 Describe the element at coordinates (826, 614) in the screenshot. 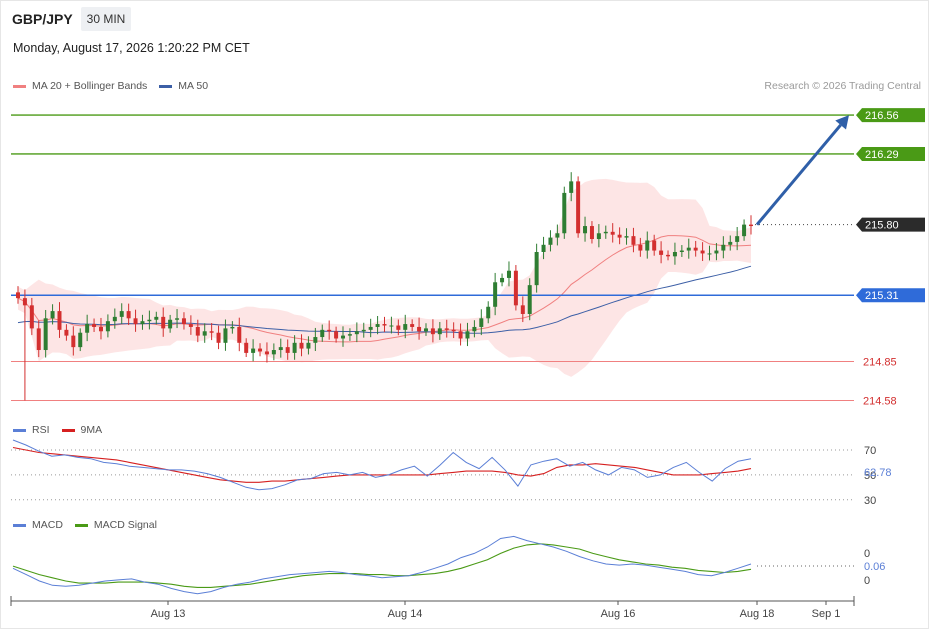

I see `x-tick-label: Sep 1` at that location.